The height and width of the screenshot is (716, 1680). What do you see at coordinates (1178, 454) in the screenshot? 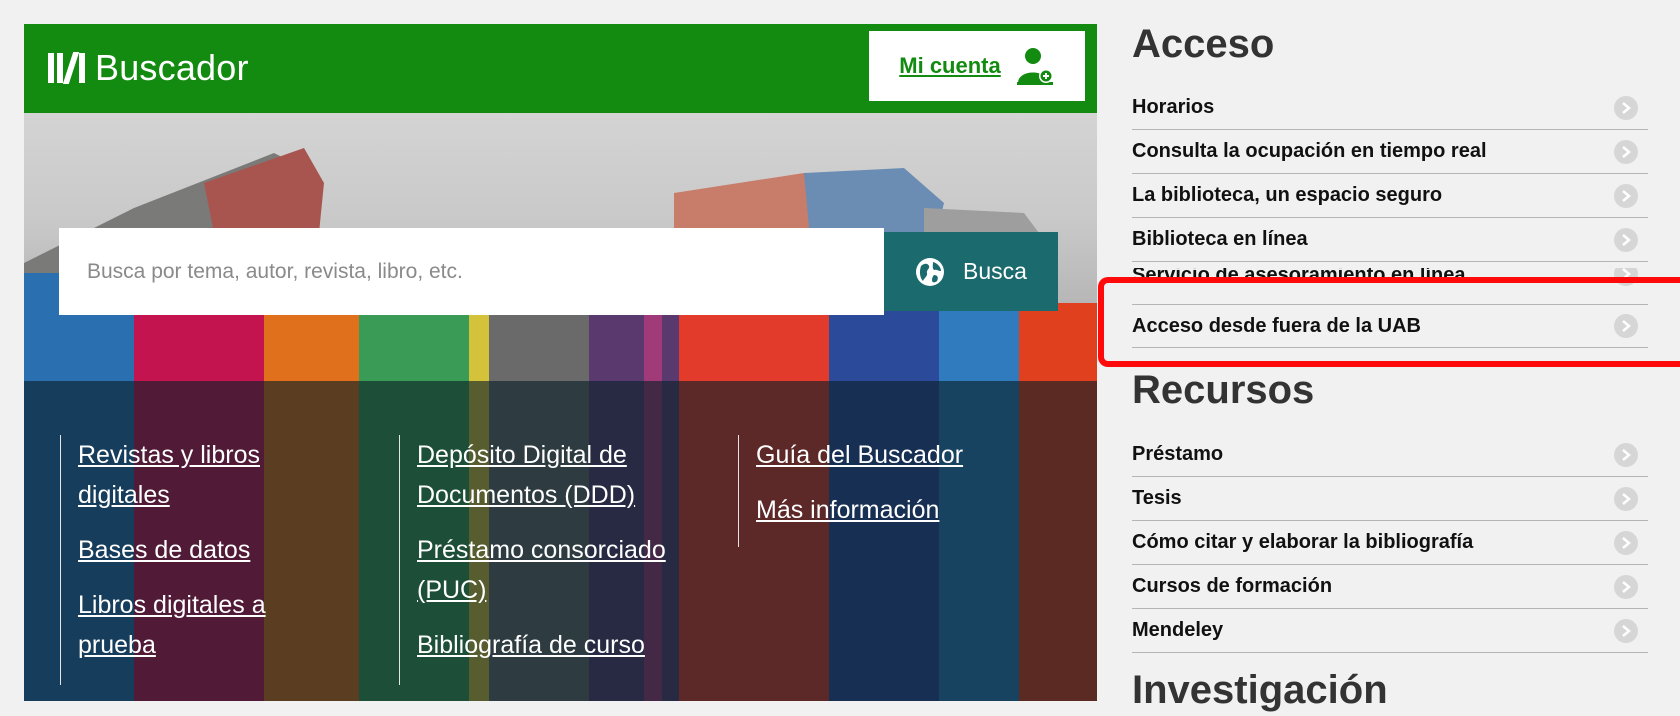
I see `sidebar-item-label: Préstamo` at bounding box center [1178, 454].